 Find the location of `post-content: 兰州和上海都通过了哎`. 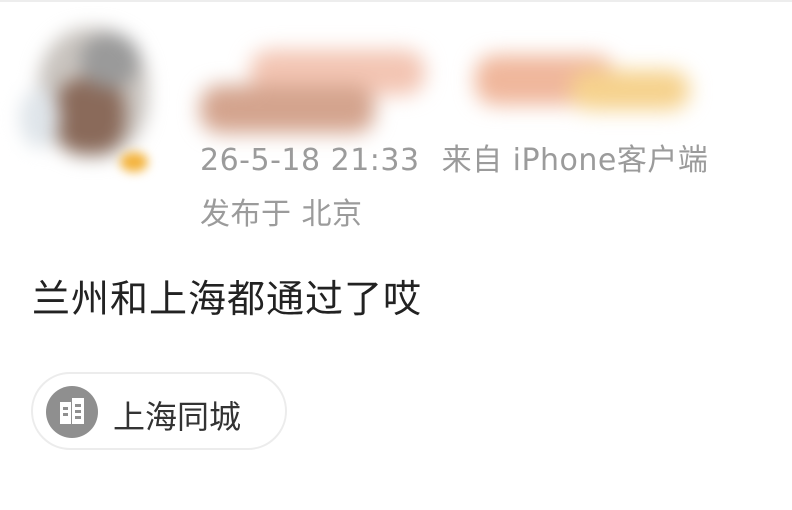

post-content: 兰州和上海都通过了哎 is located at coordinates (227, 299).